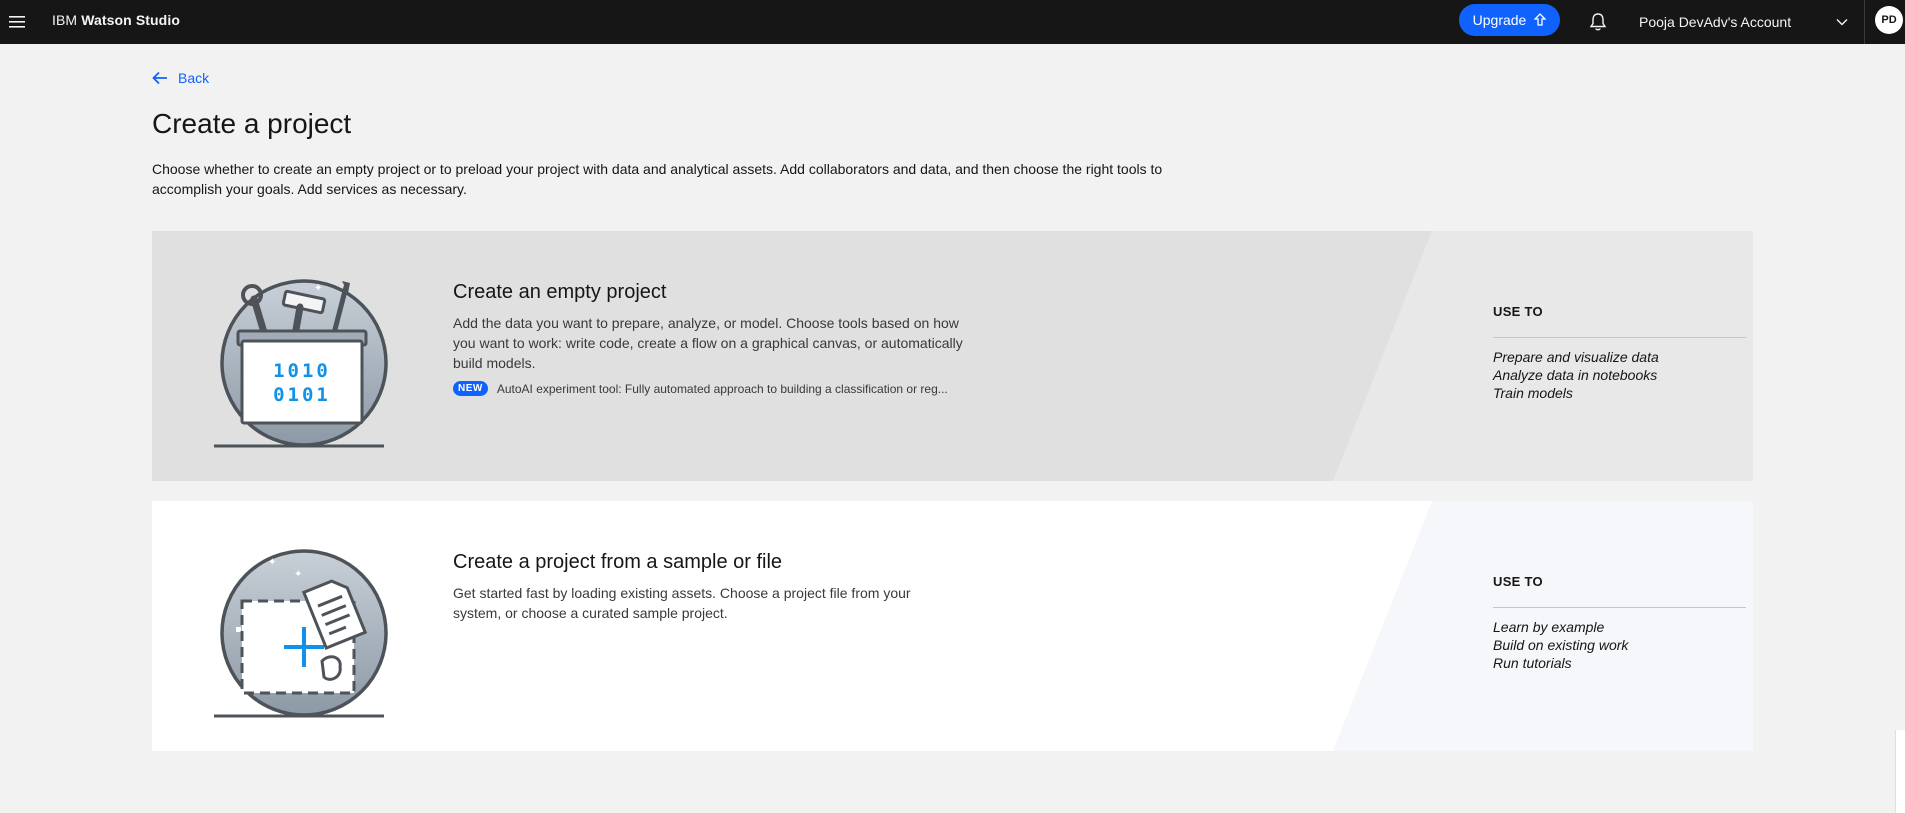 The image size is (1905, 813). What do you see at coordinates (1900, 771) in the screenshot?
I see `scrollbar` at bounding box center [1900, 771].